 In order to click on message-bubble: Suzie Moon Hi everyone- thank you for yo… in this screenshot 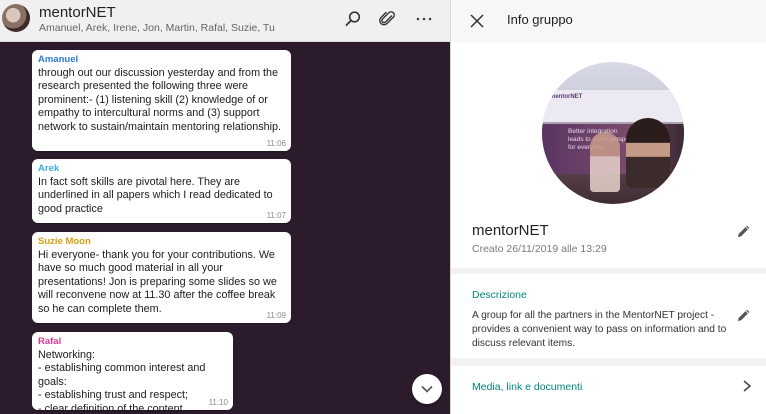, I will do `click(161, 277)`.